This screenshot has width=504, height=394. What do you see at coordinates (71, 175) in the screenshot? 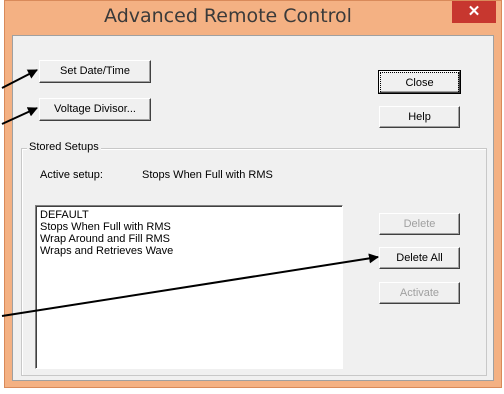
I see `active-setup-label: Active setup:` at bounding box center [71, 175].